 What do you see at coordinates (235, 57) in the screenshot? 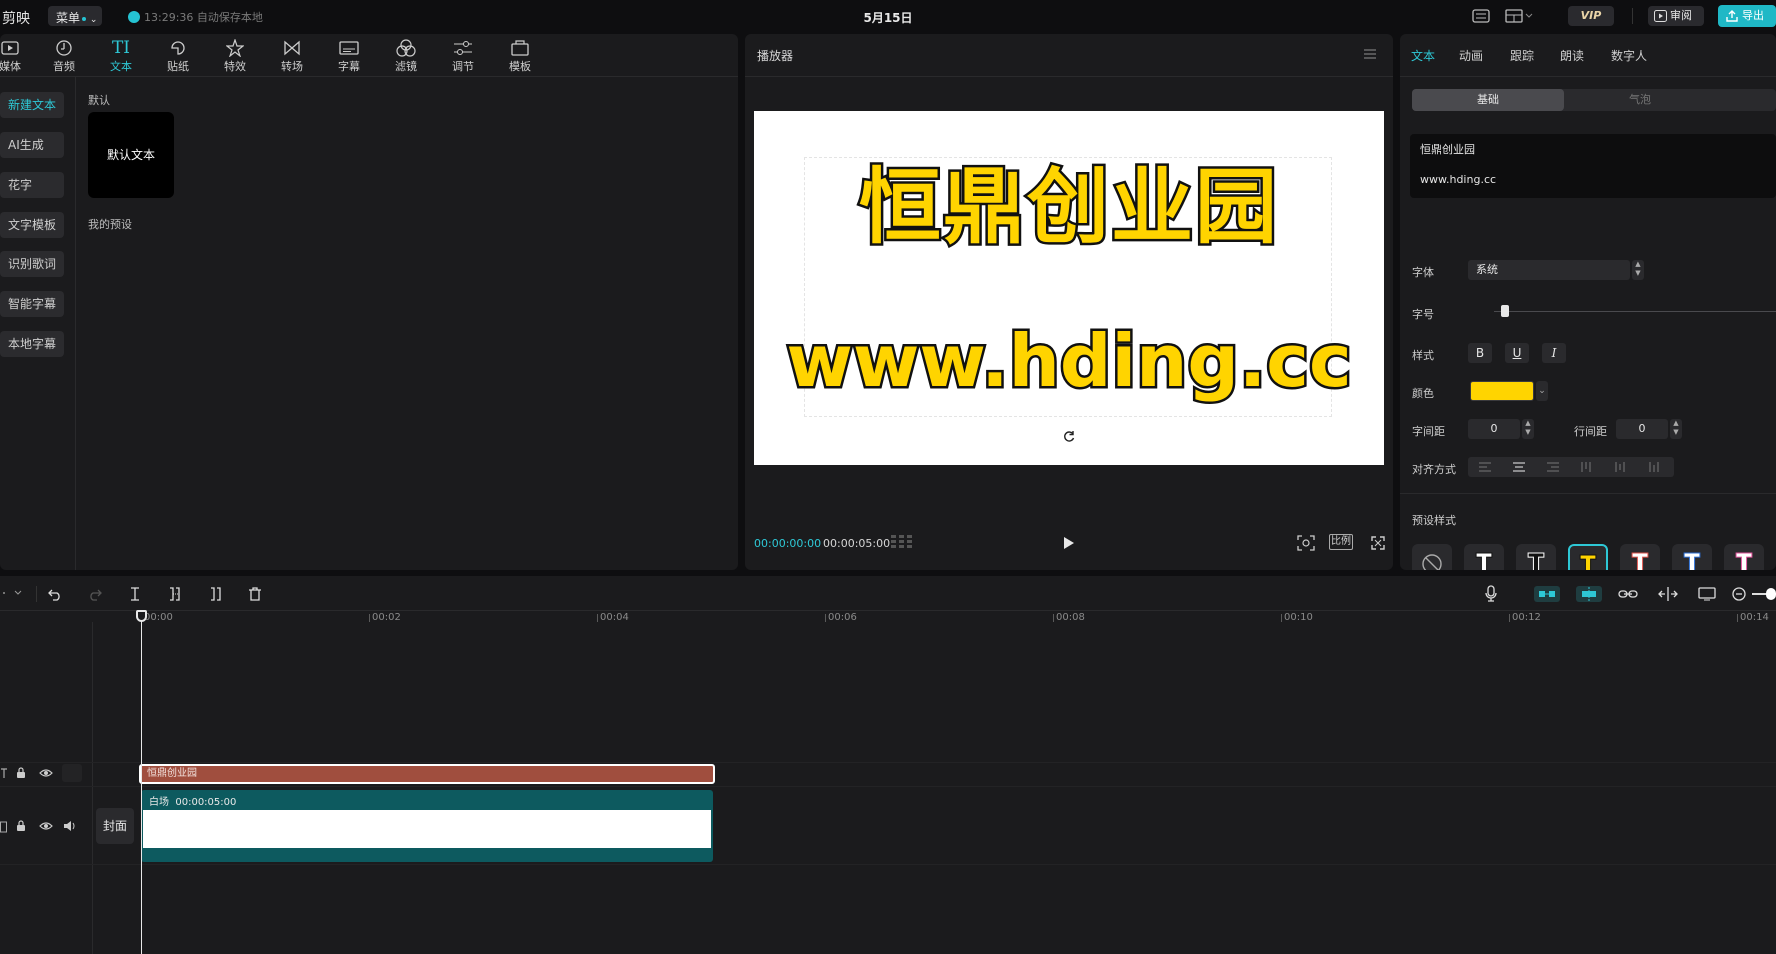
I see `tool-effects: 特效` at bounding box center [235, 57].